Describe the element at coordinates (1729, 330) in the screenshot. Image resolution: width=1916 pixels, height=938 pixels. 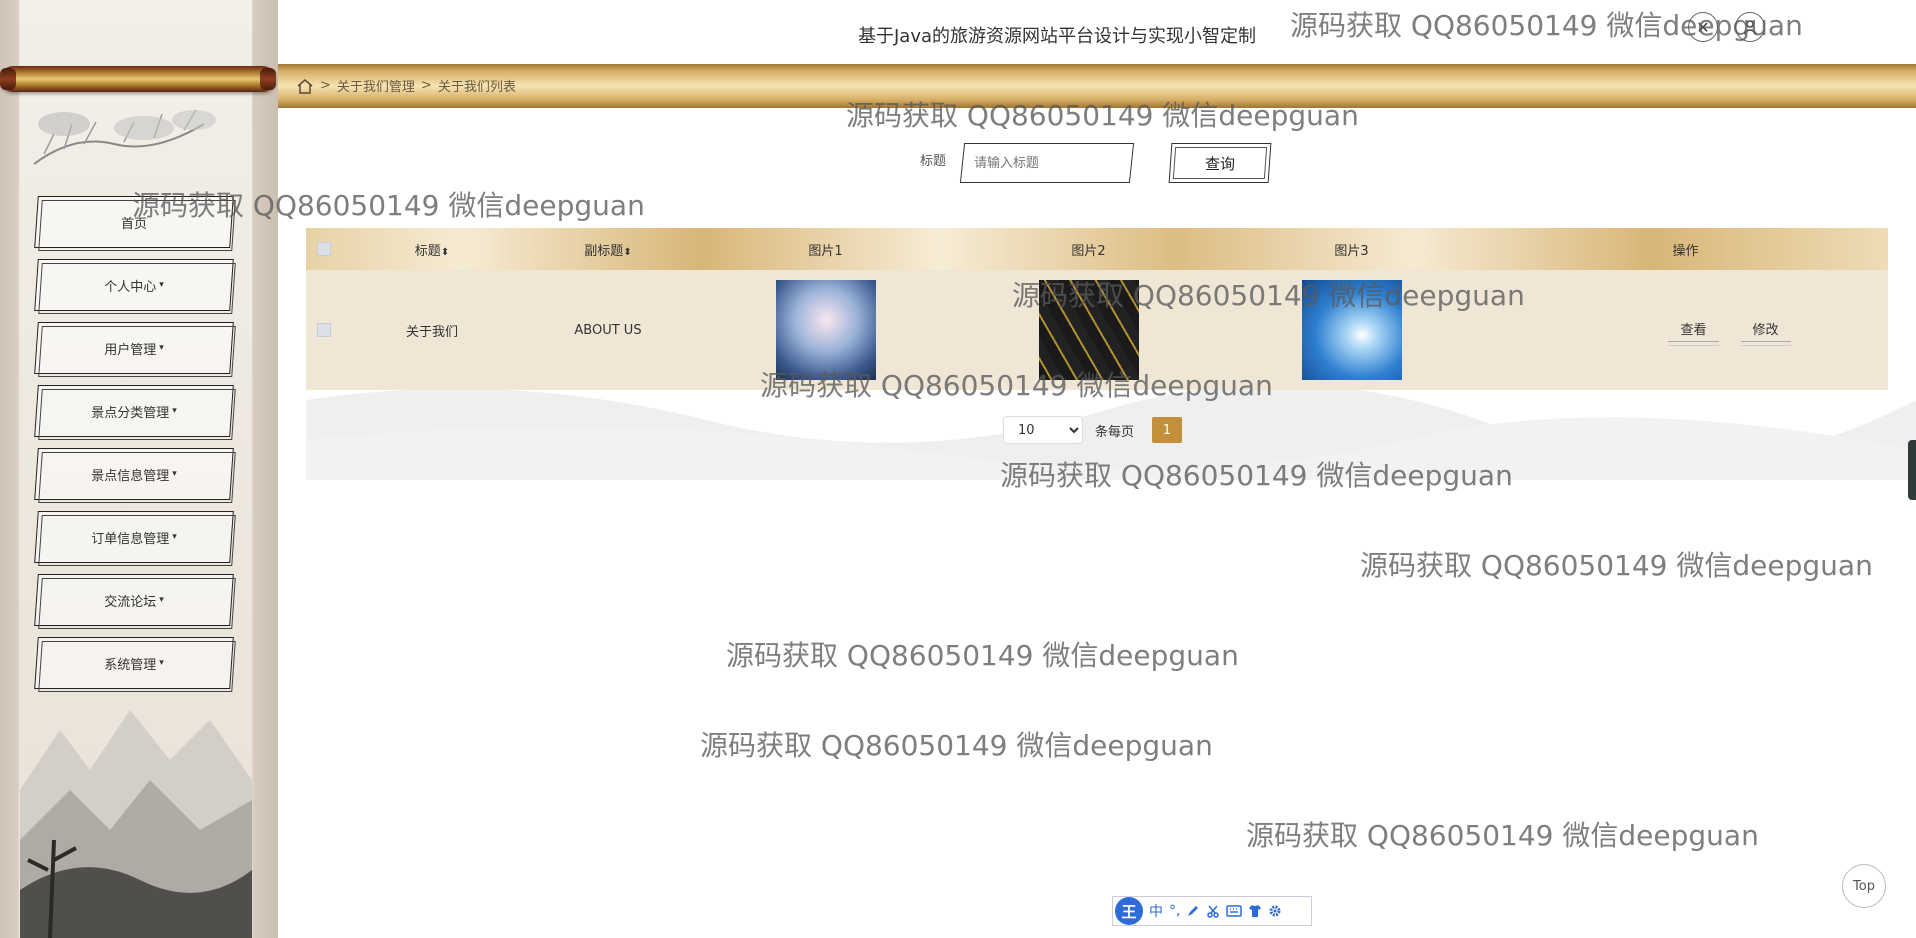
I see `action-buttons: 查看 修改` at that location.